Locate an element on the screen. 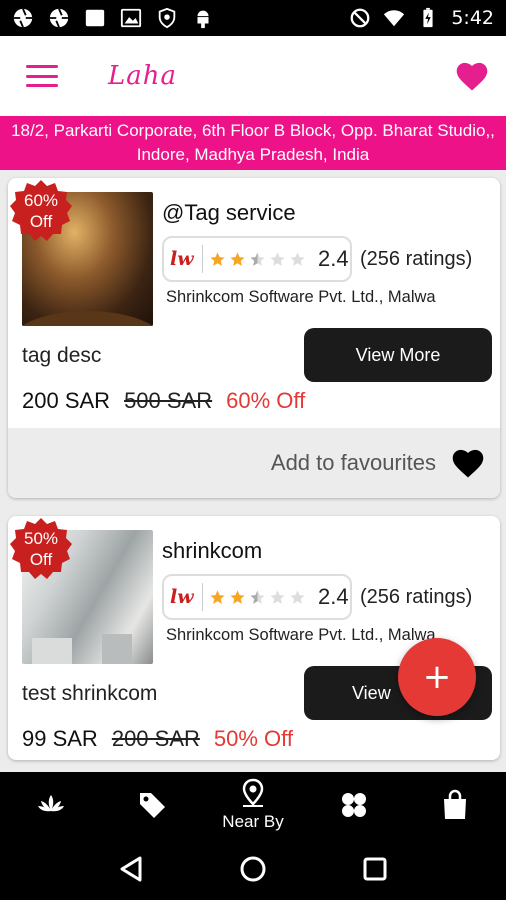 This screenshot has height=900, width=506. clover-icon is located at coordinates (354, 805).